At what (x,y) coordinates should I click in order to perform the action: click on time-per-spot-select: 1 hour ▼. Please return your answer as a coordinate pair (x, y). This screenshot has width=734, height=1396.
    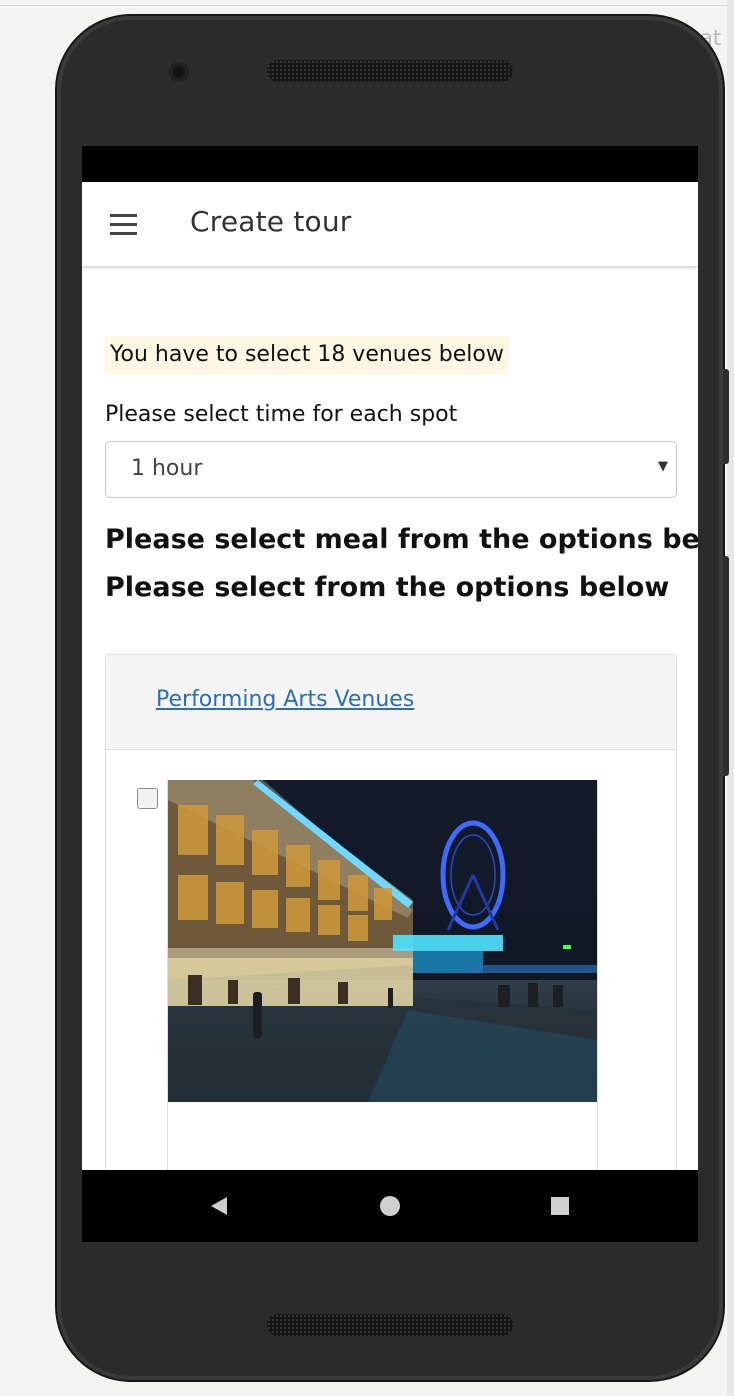
    Looking at the image, I should click on (391, 469).